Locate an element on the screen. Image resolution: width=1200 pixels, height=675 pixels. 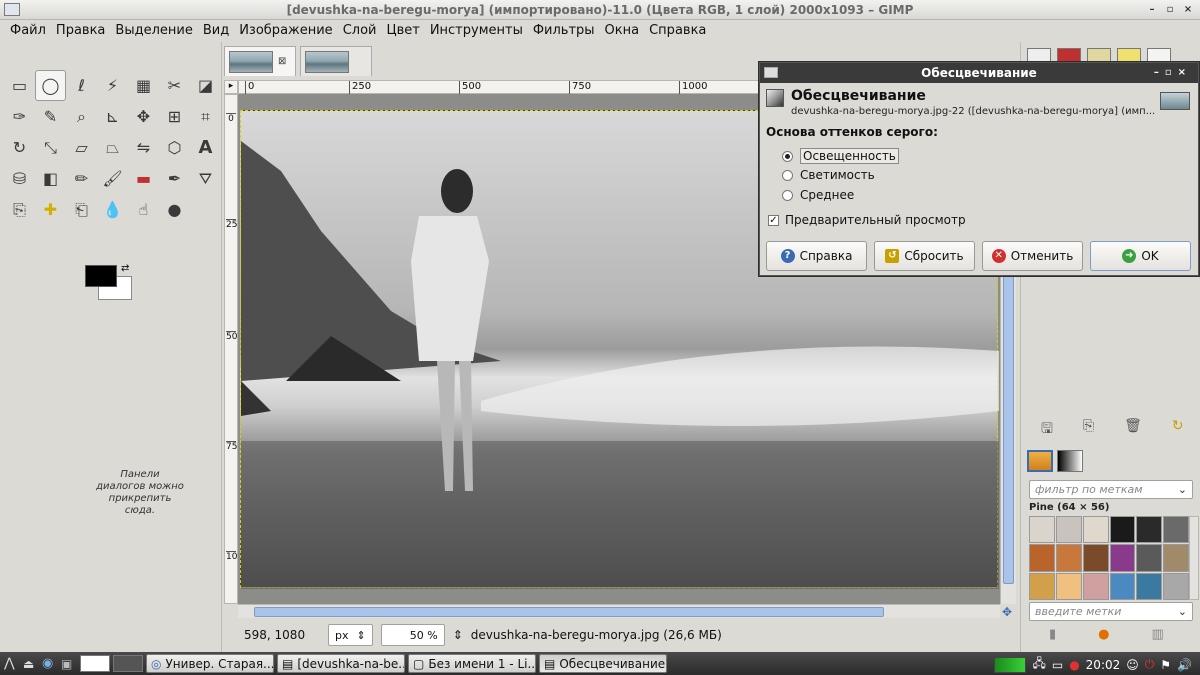
new-icon: ● is located at coordinates (1103, 634).